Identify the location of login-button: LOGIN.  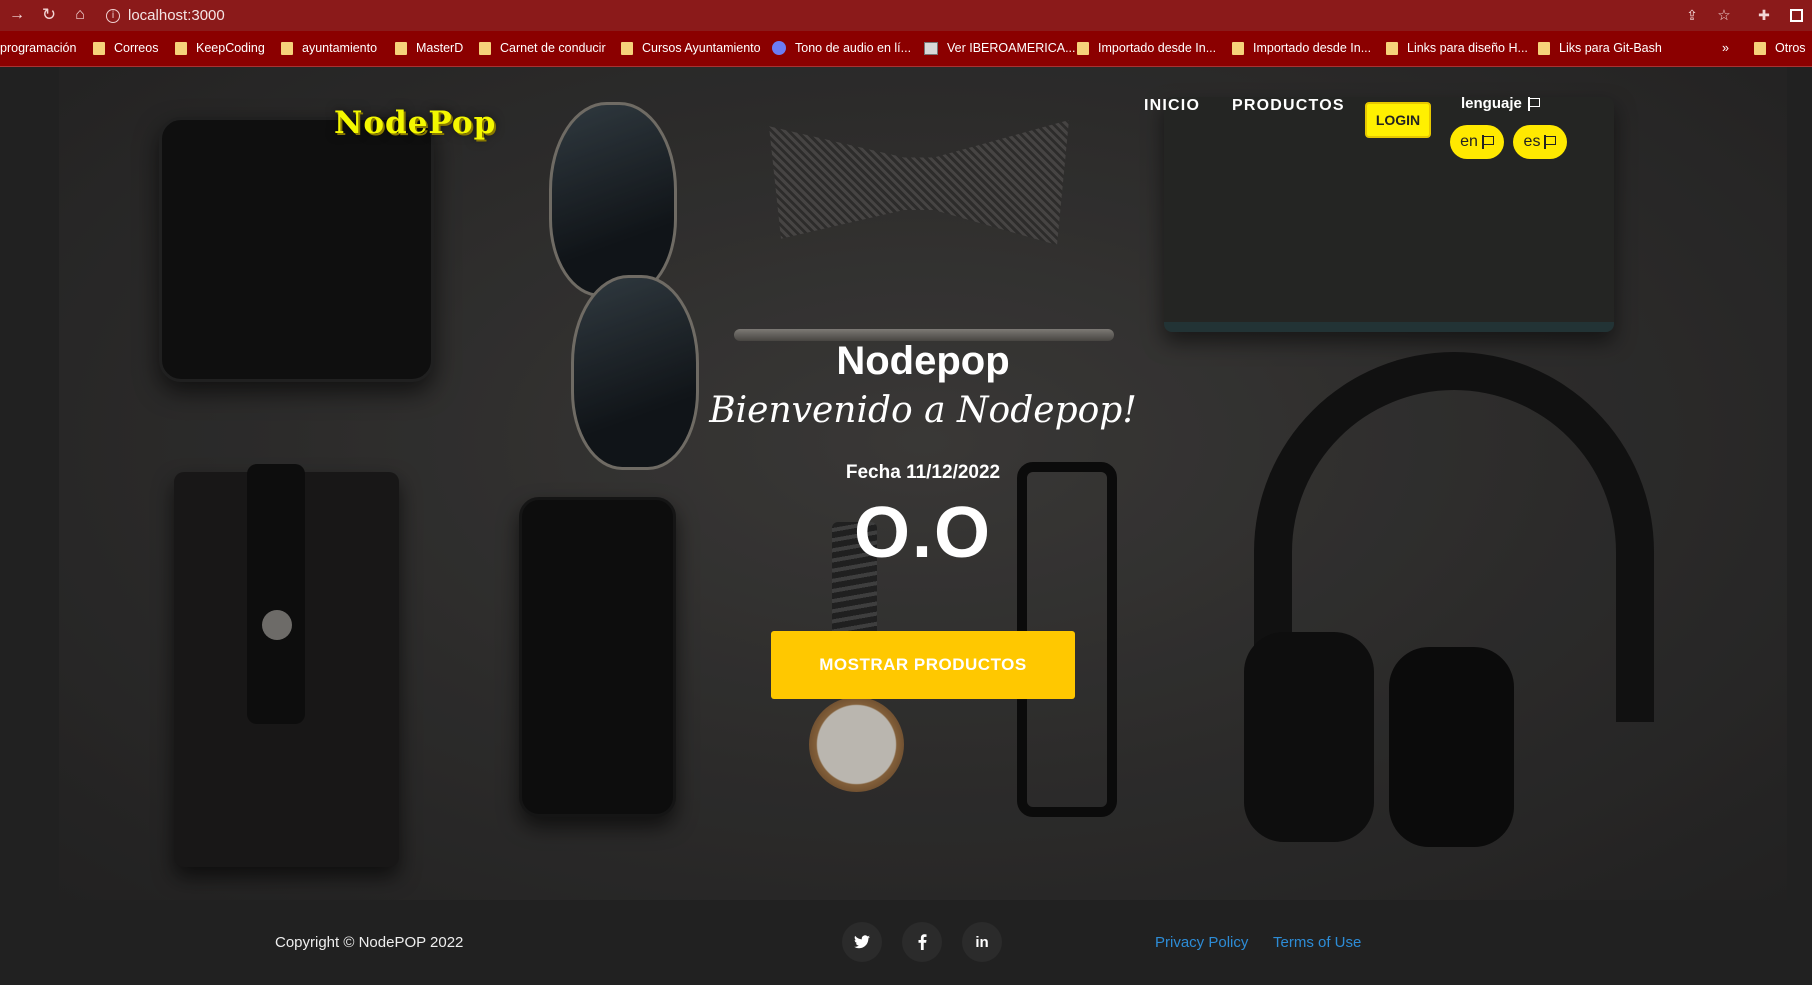
(1398, 120).